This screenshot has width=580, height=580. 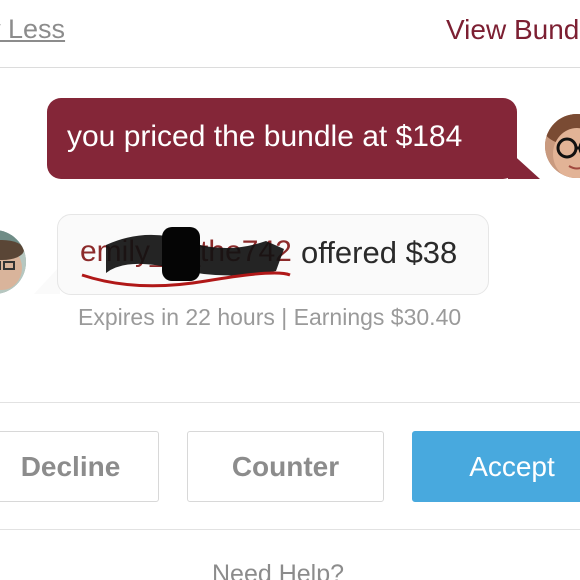 What do you see at coordinates (290, 34) in the screenshot?
I see `top-bar: ow Less View Bund` at bounding box center [290, 34].